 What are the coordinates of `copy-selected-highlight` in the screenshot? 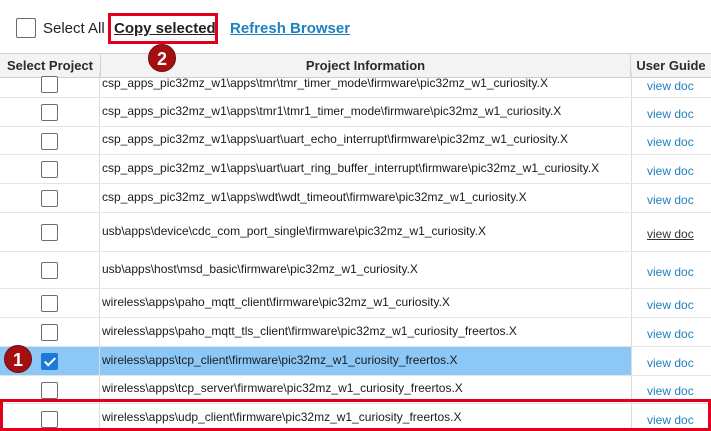 It's located at (163, 28).